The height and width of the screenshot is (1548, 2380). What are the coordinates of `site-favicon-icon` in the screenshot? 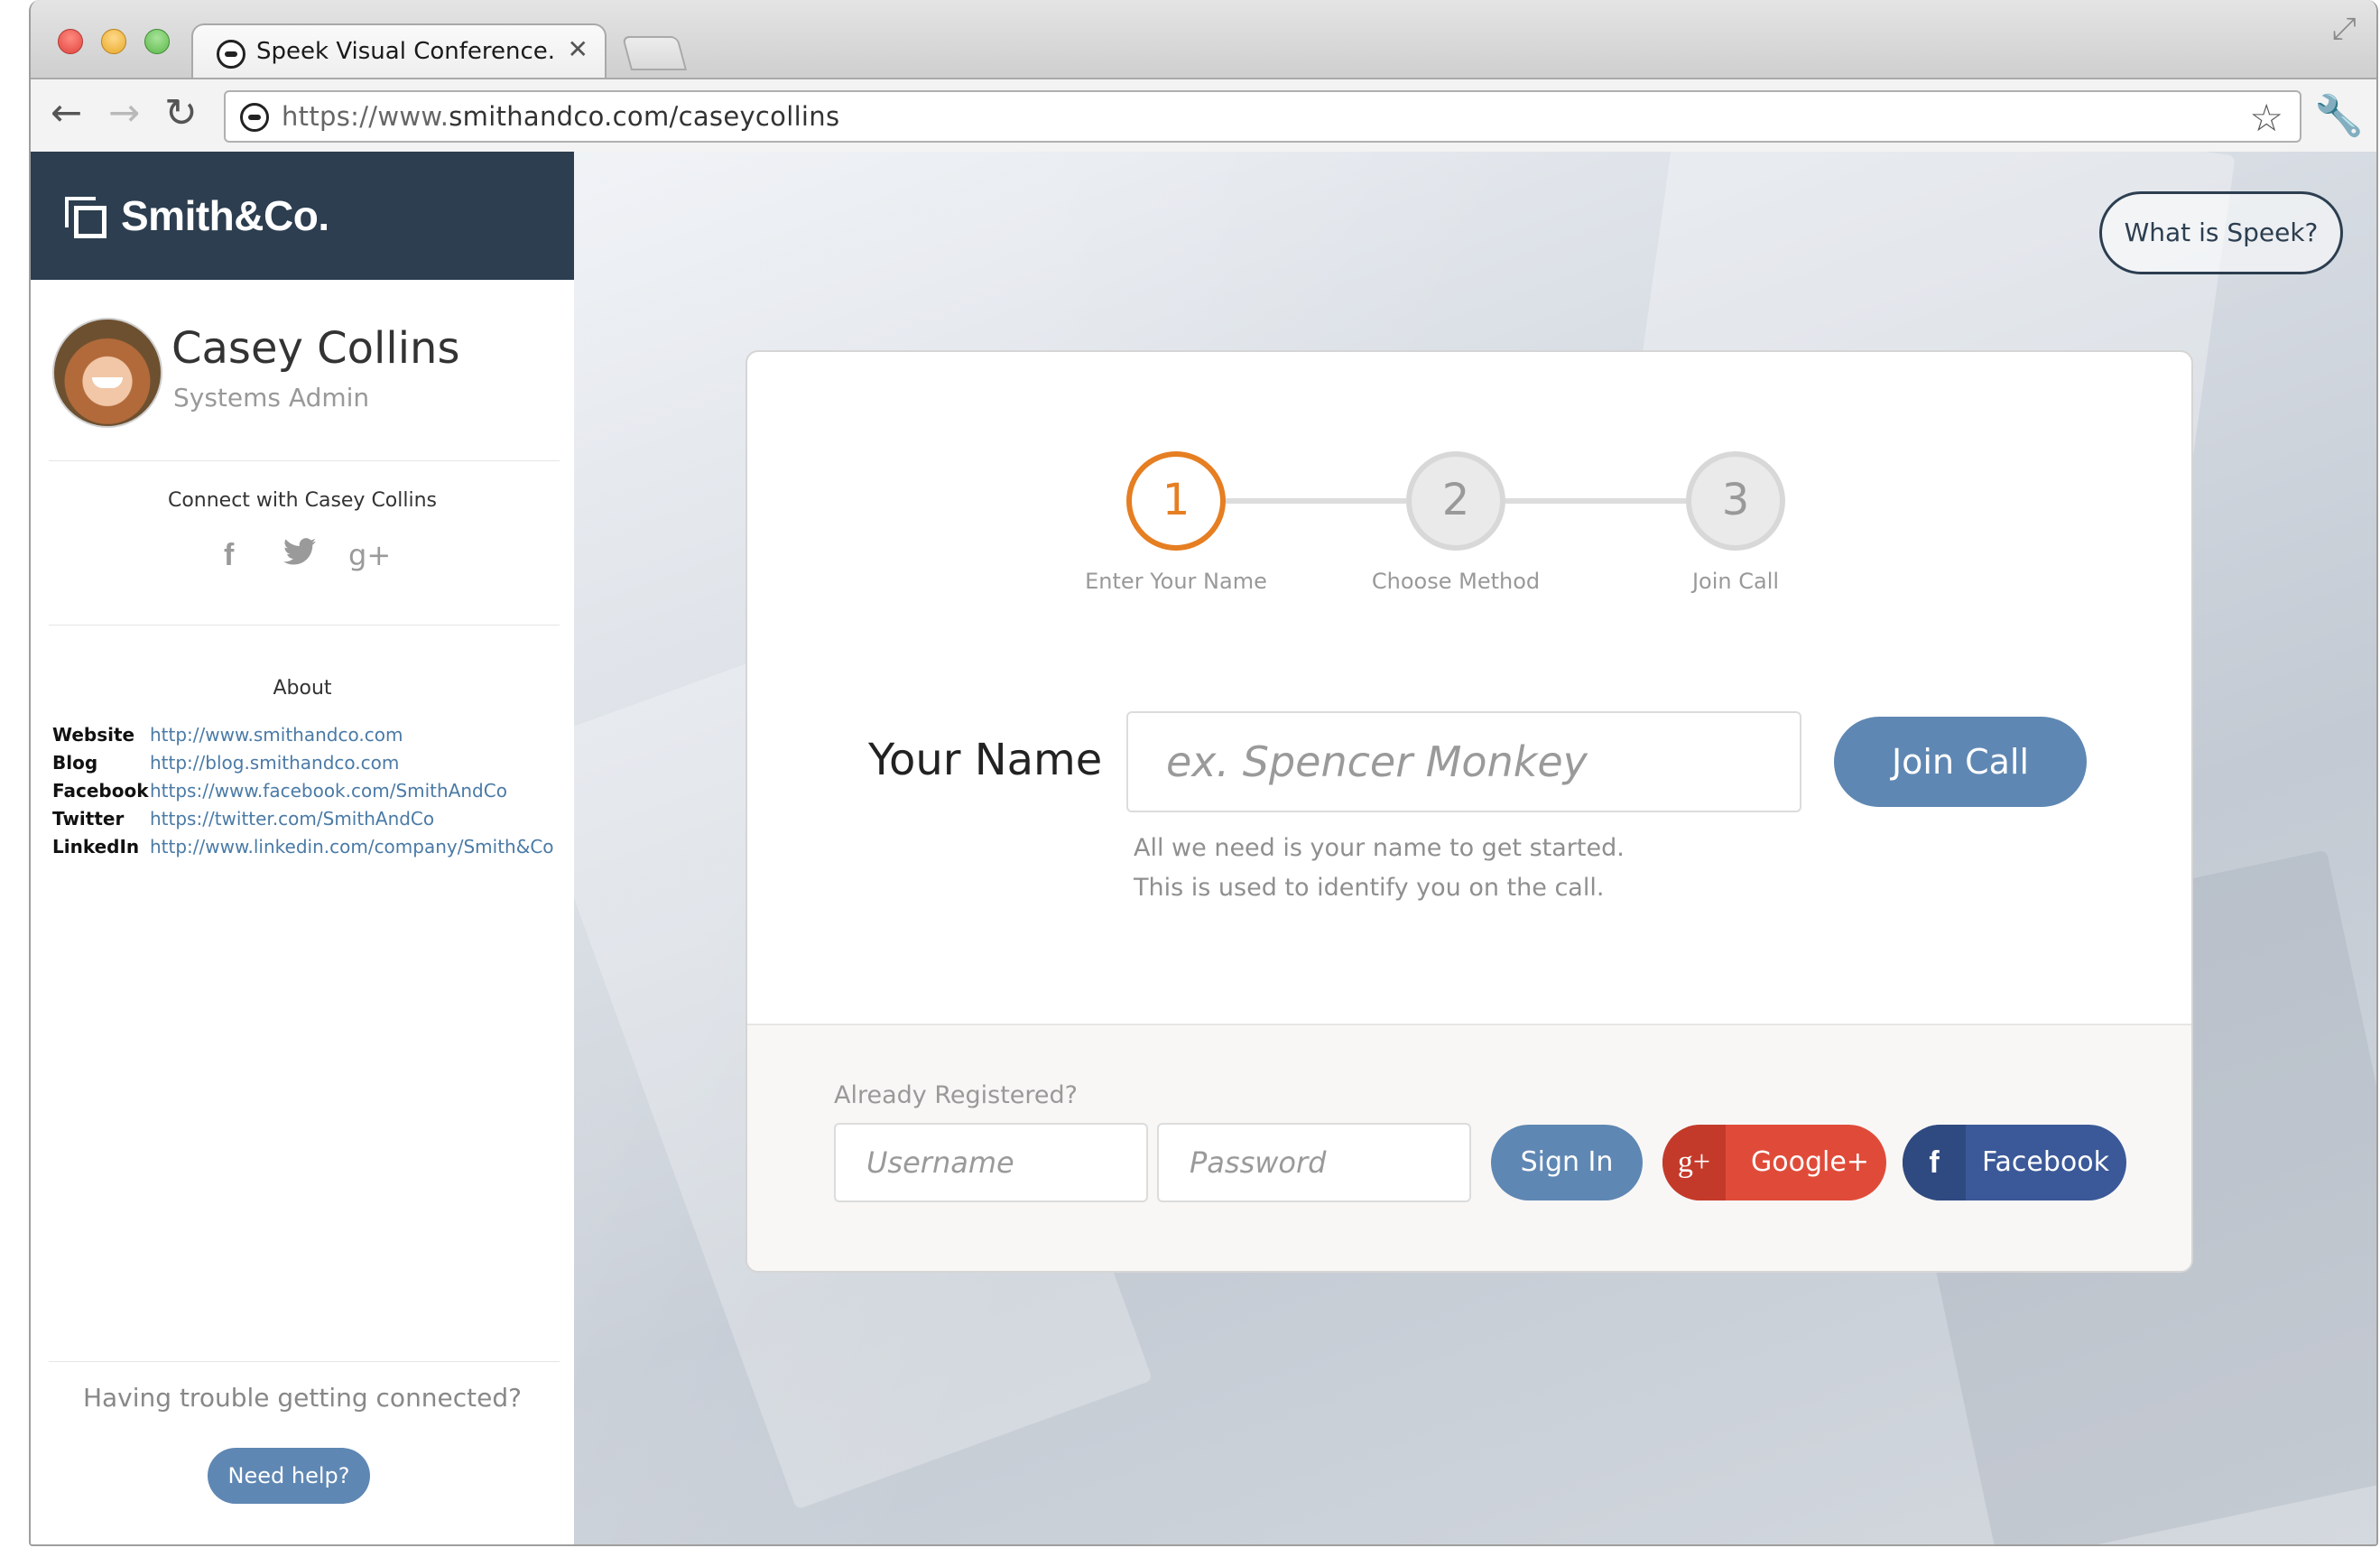 It's located at (255, 117).